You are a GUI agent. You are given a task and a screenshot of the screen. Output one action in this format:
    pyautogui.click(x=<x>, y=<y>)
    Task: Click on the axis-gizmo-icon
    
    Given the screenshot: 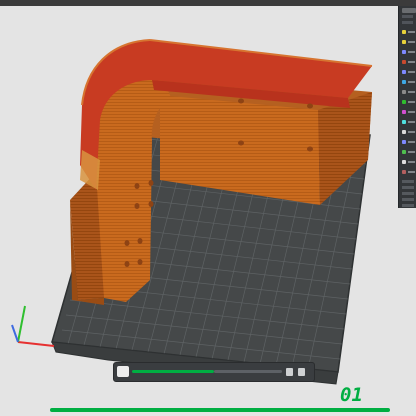 What is the action you would take?
    pyautogui.click(x=33, y=326)
    